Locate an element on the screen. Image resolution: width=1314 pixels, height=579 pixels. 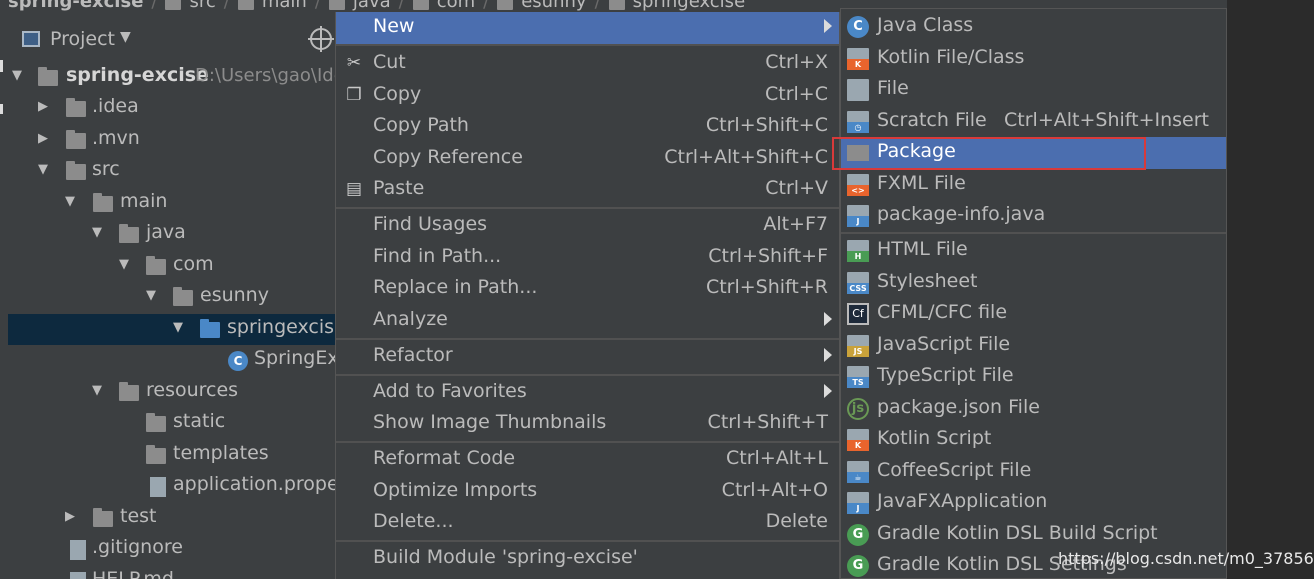
tree-node-springexcise: ▼ springexcise is located at coordinates (173, 329).